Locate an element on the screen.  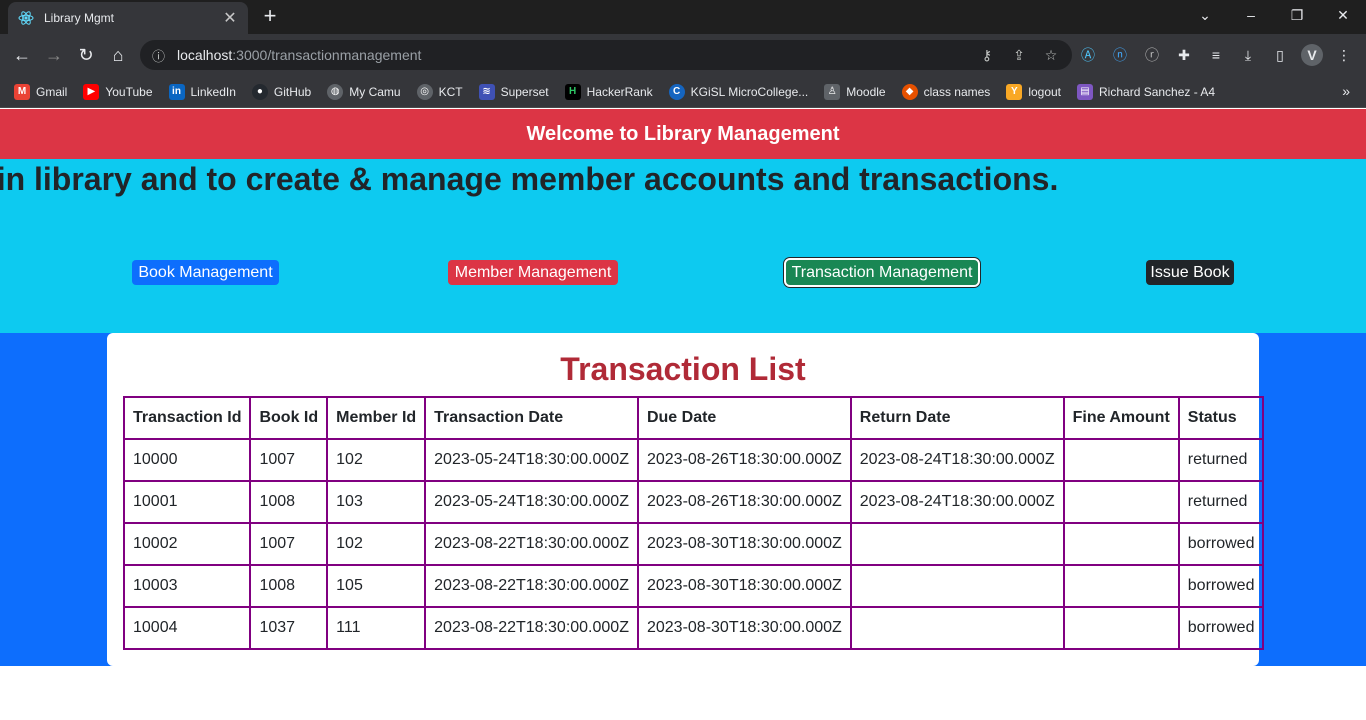
bookmark-class-names: ◆ class names is located at coordinates (945, 91).